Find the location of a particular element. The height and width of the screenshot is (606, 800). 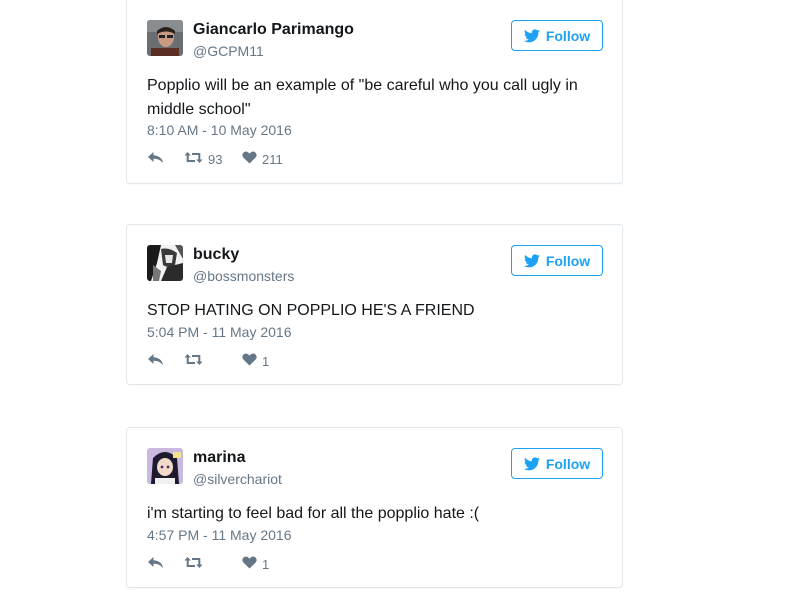

author-name: marina is located at coordinates (219, 458).